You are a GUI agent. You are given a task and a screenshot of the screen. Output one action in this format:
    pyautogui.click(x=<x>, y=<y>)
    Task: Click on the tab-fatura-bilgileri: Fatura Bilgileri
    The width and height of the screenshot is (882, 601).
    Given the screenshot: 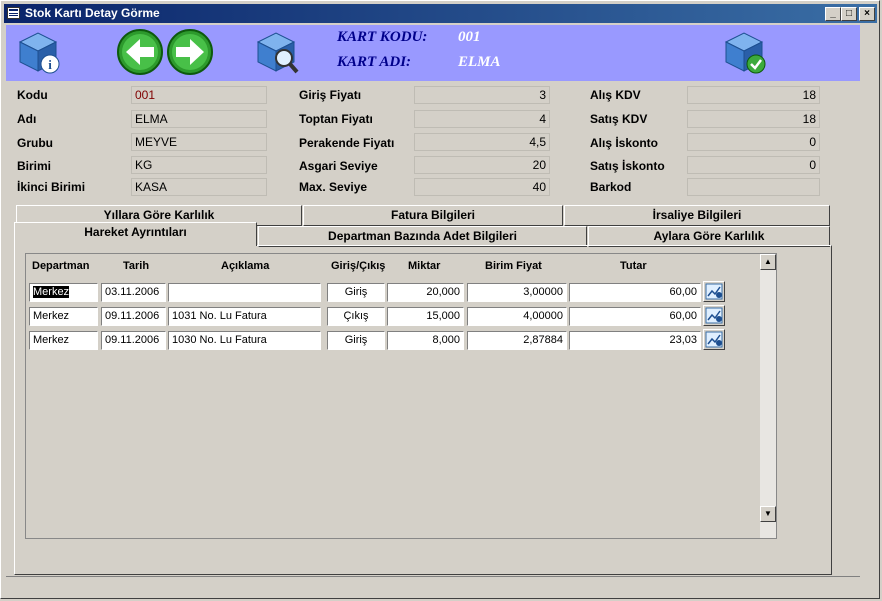 What is the action you would take?
    pyautogui.click(x=433, y=215)
    